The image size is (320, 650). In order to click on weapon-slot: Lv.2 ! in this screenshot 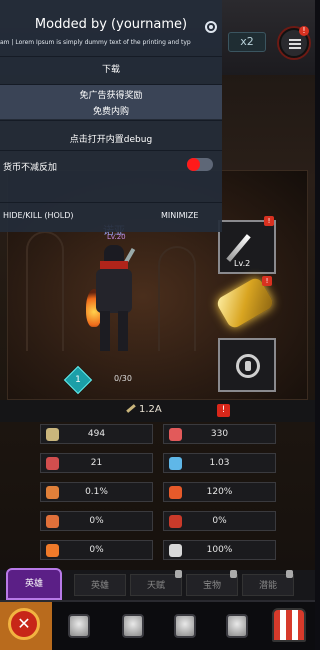, I will do `click(247, 245)`.